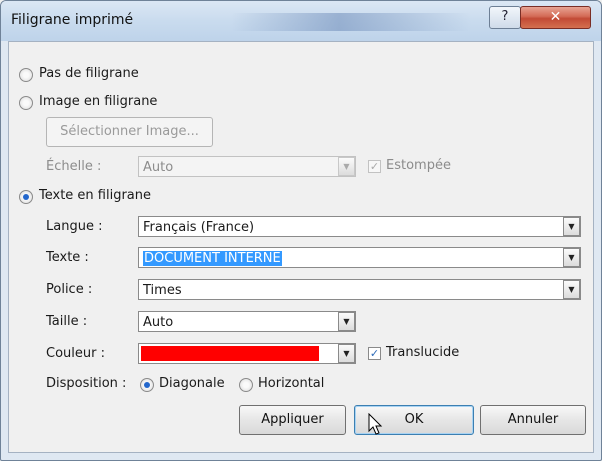 This screenshot has width=602, height=461. Describe the element at coordinates (375, 424) in the screenshot. I see `mouse-cursor-icon` at that location.